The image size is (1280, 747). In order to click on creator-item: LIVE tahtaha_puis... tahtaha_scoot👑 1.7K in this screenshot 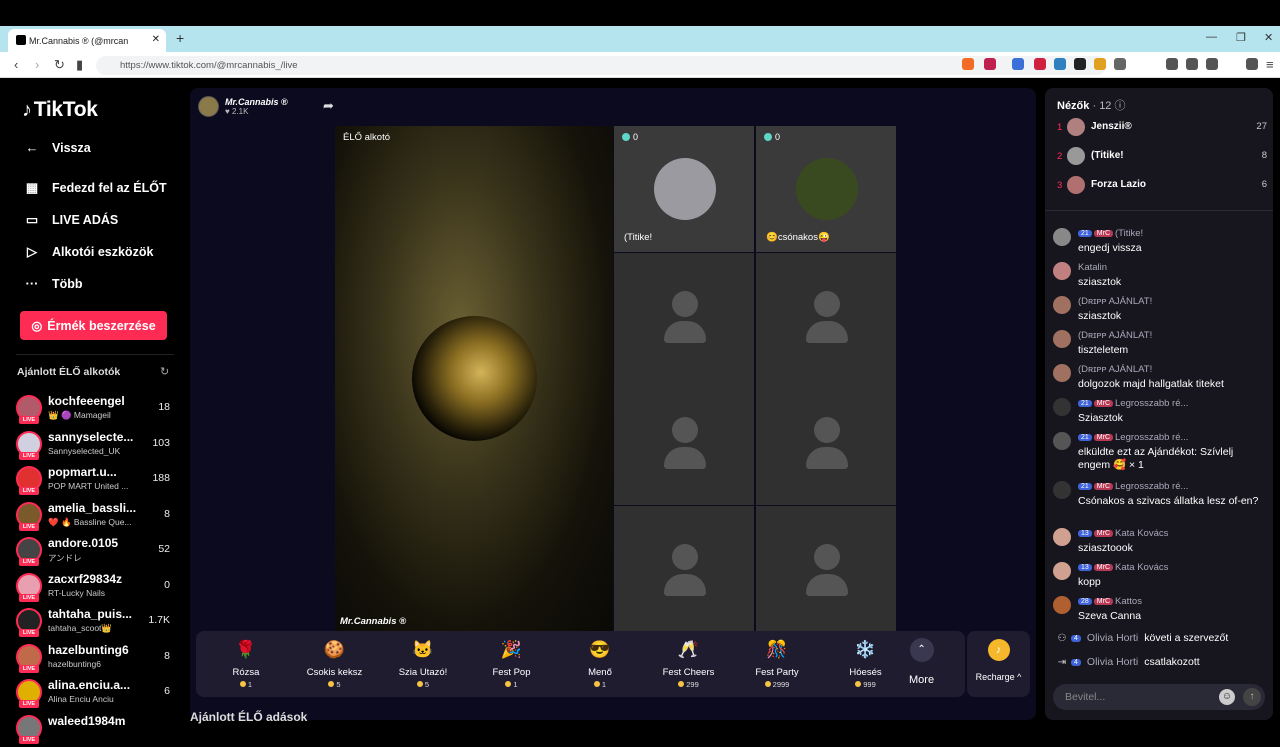, I will do `click(94, 622)`.